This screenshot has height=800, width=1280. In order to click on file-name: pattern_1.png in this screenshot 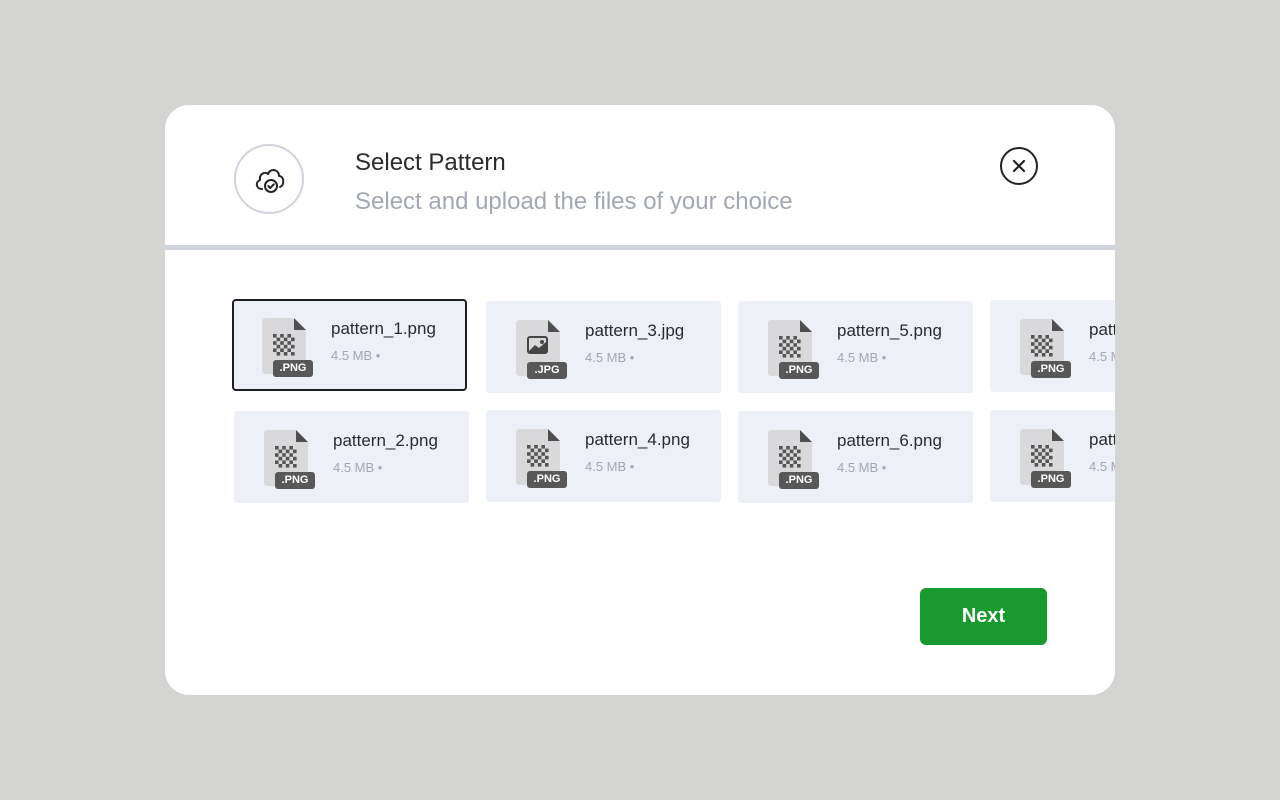, I will do `click(383, 328)`.